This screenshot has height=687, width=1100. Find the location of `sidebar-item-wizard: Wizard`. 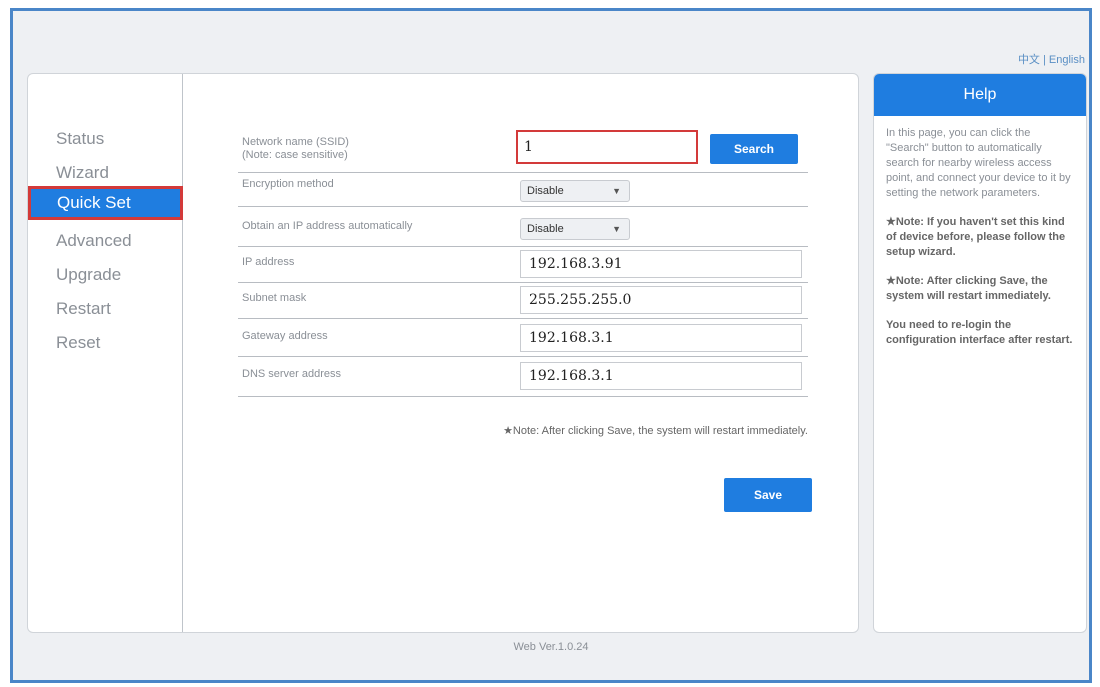

sidebar-item-wizard: Wizard is located at coordinates (105, 173).